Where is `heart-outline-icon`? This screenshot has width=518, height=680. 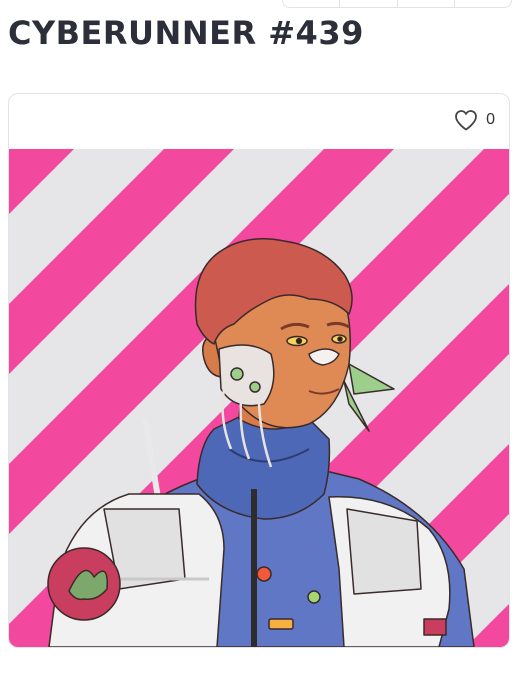 heart-outline-icon is located at coordinates (466, 120).